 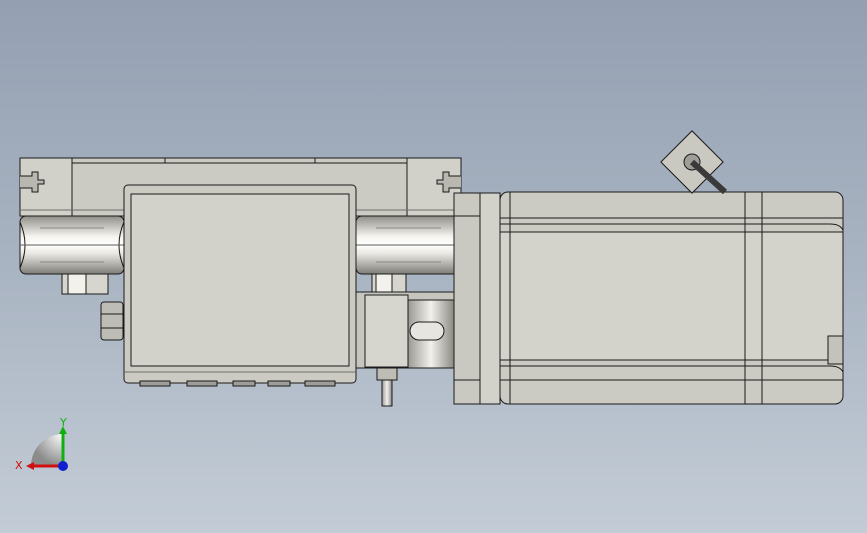 What do you see at coordinates (112, 321) in the screenshot?
I see `left-bolt-block` at bounding box center [112, 321].